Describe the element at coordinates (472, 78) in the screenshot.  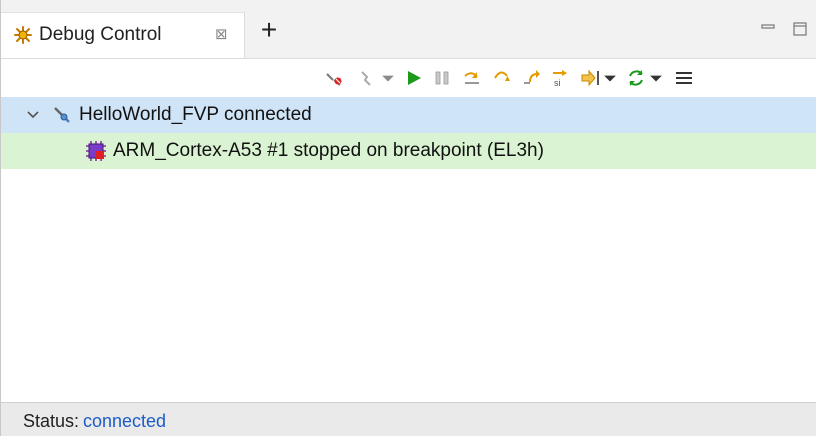
I see `step-over-icon` at that location.